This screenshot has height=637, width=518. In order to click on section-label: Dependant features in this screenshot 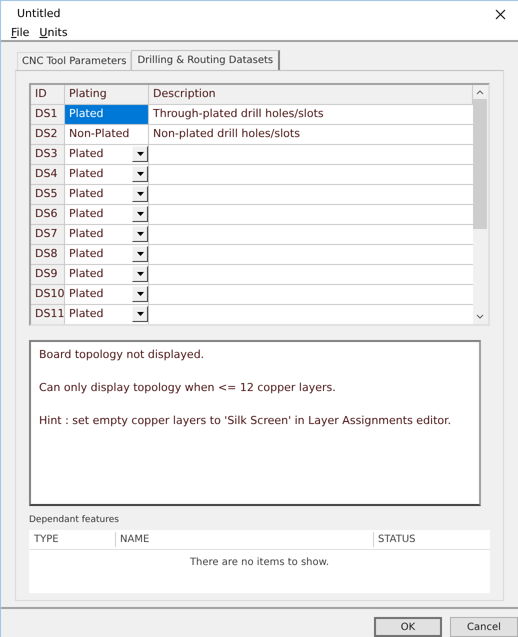, I will do `click(74, 520)`.